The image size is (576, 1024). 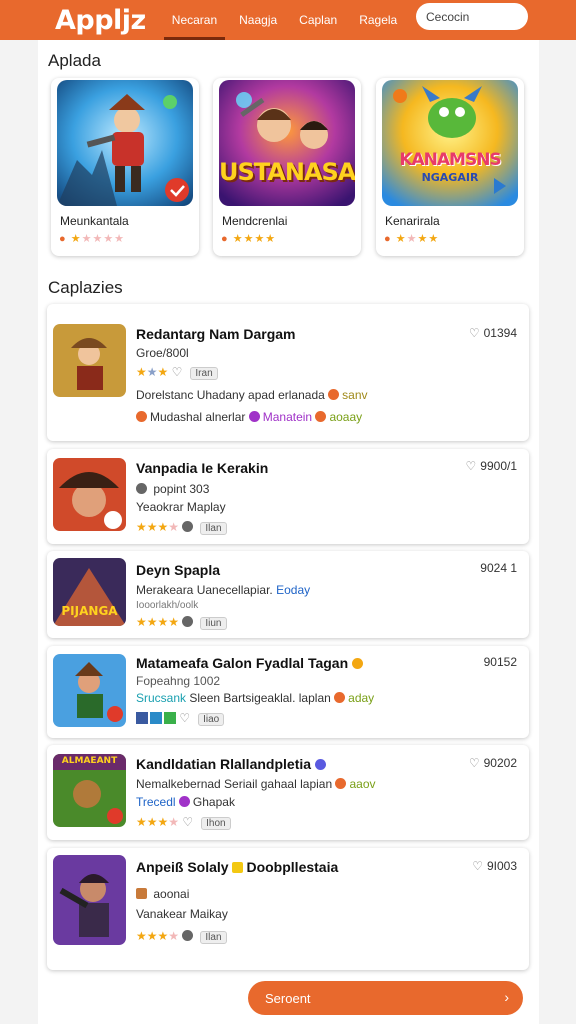 What do you see at coordinates (162, 353) in the screenshot?
I see `item-subtitle: Groe/800l` at bounding box center [162, 353].